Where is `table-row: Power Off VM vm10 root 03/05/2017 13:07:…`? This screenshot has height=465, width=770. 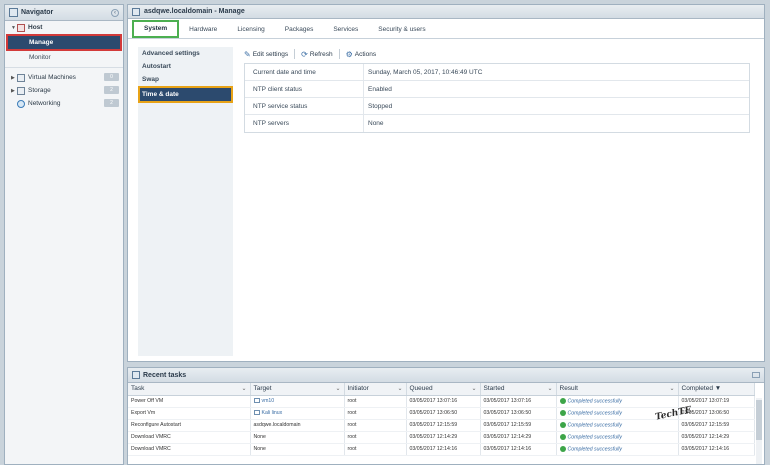
table-row: Power Off VM vm10 root 03/05/2017 13:07:… is located at coordinates (441, 401).